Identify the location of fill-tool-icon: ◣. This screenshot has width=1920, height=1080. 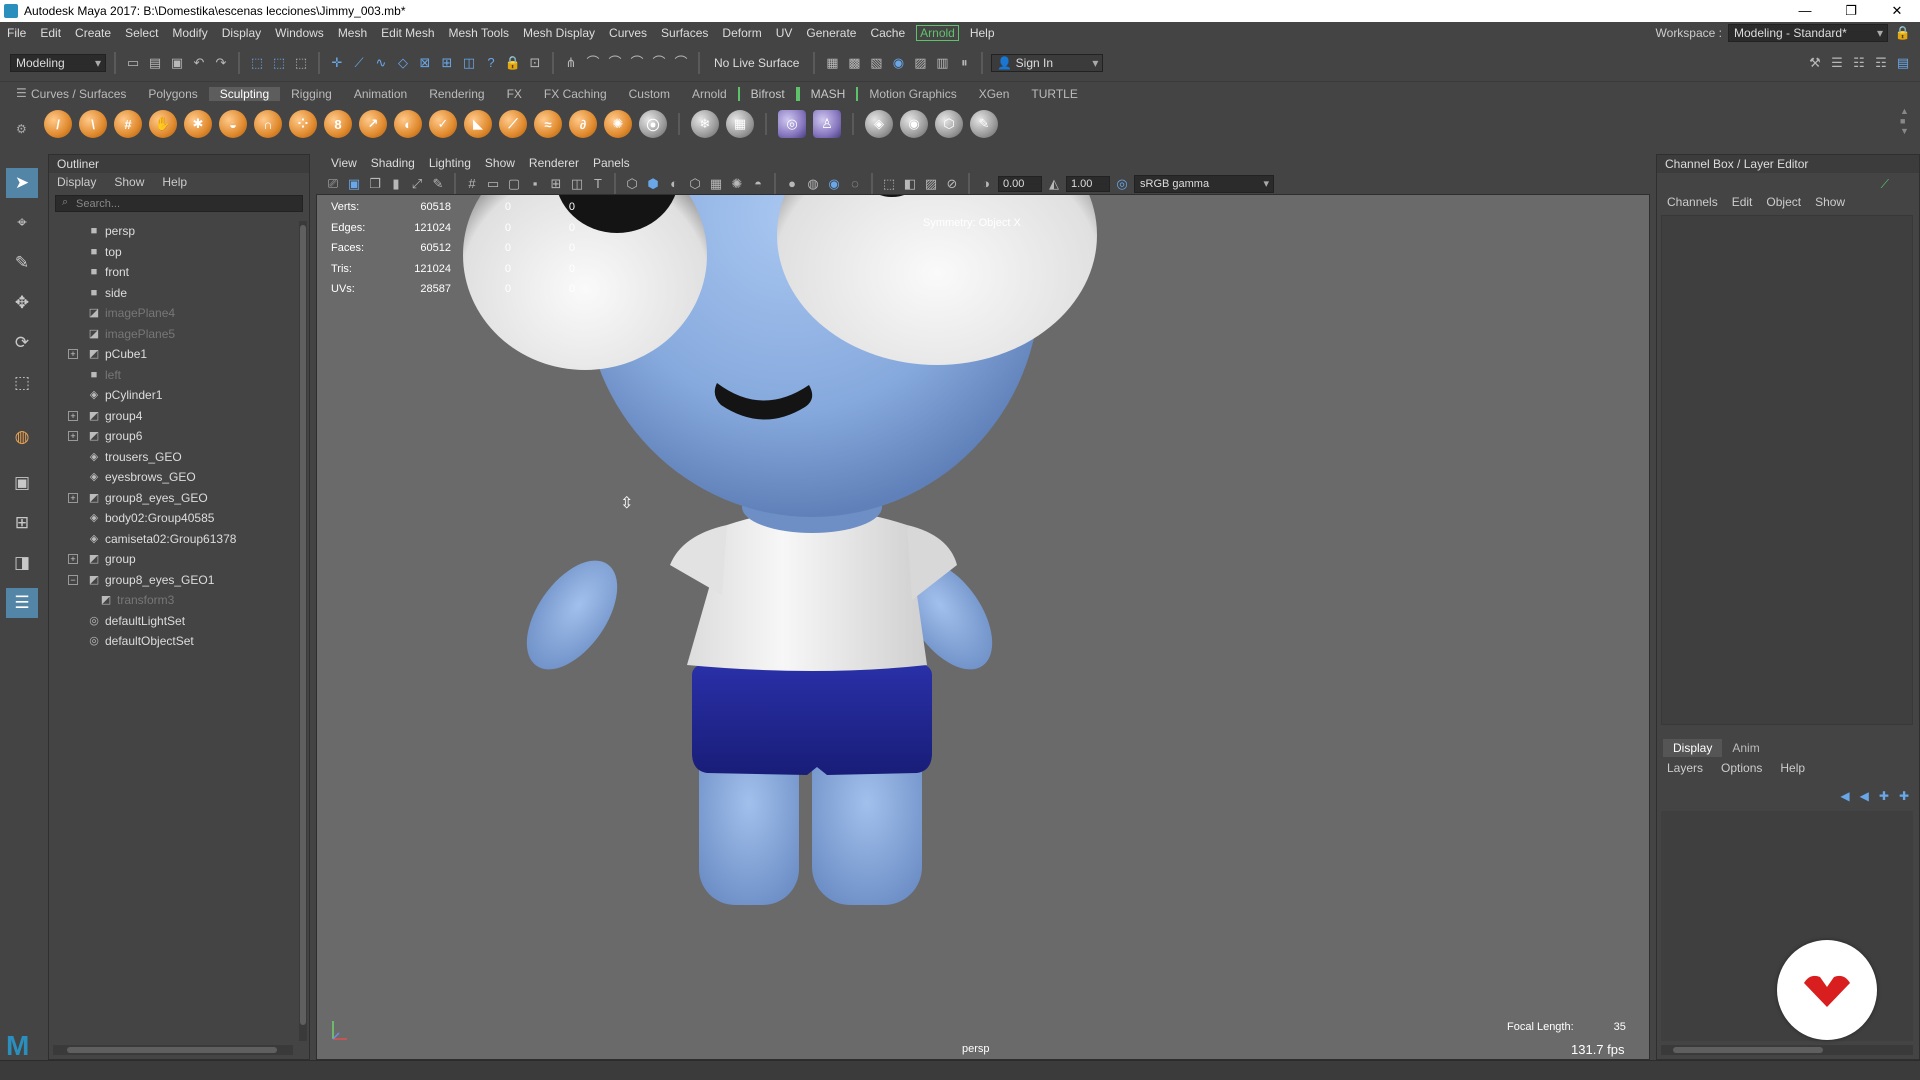
(478, 124).